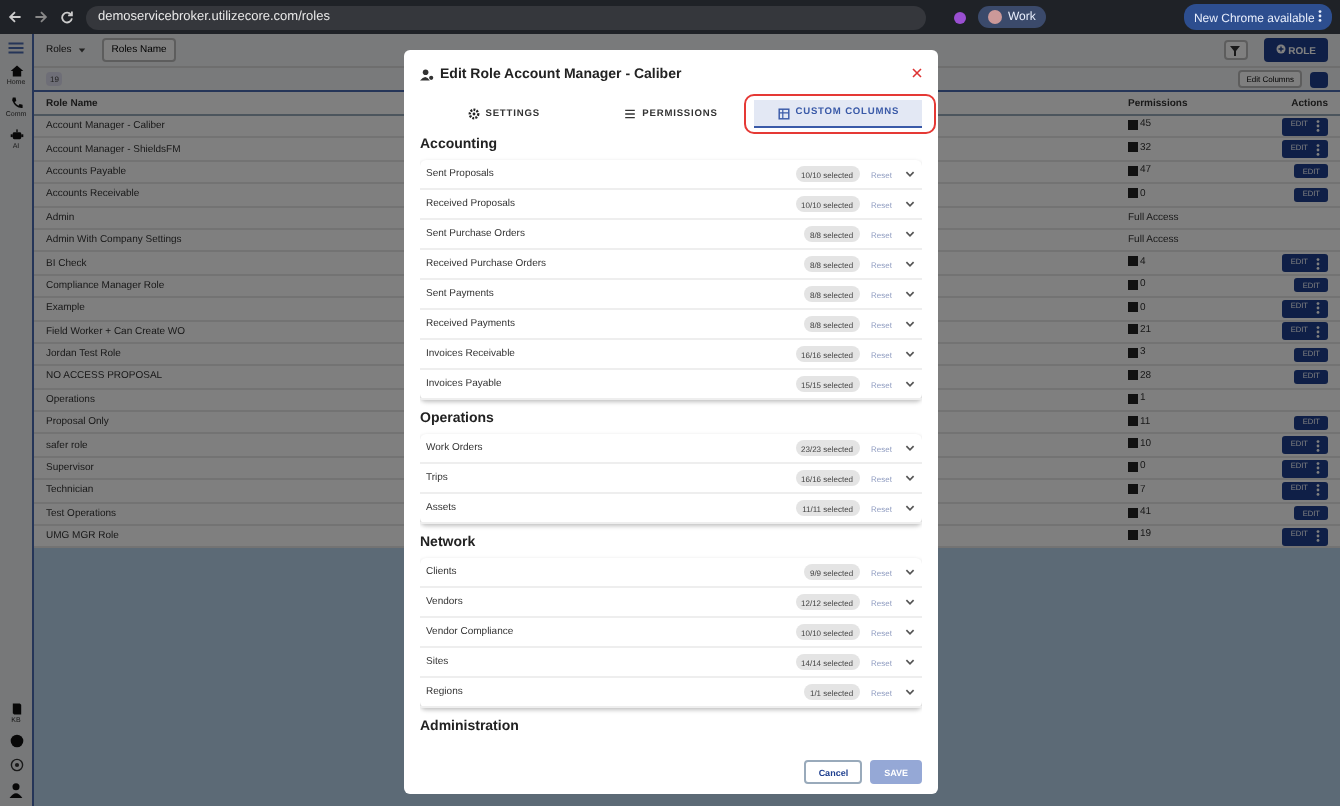  I want to click on robot-icon, so click(16, 135).